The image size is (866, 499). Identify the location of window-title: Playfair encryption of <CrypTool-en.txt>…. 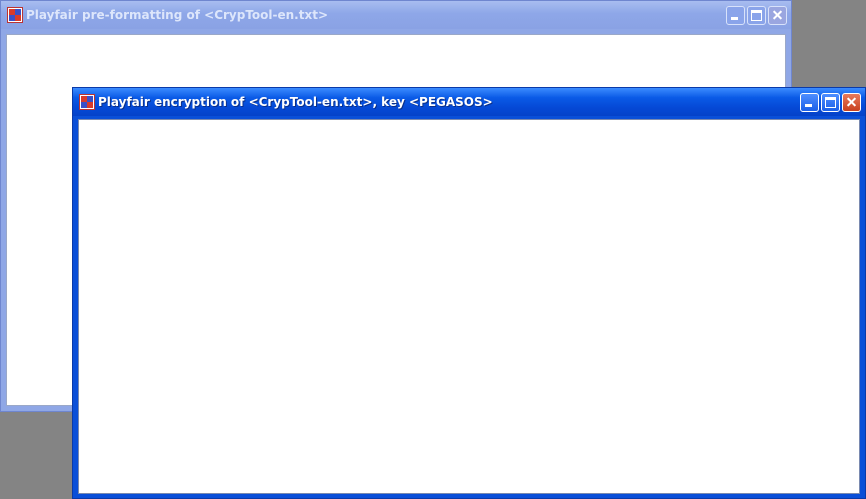
(295, 102).